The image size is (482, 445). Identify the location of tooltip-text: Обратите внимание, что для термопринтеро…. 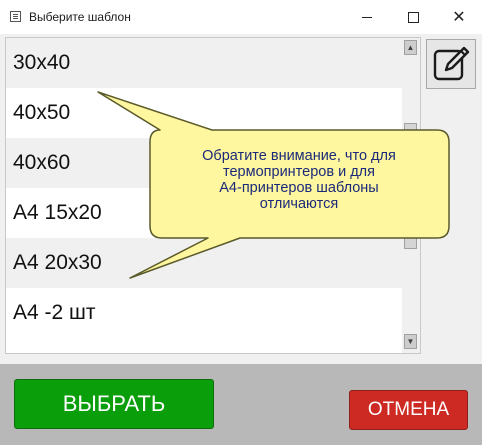
(299, 180).